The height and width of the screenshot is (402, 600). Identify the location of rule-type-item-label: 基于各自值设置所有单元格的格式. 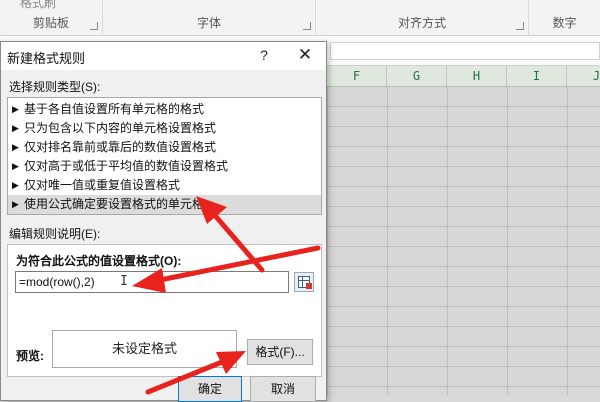
(114, 109).